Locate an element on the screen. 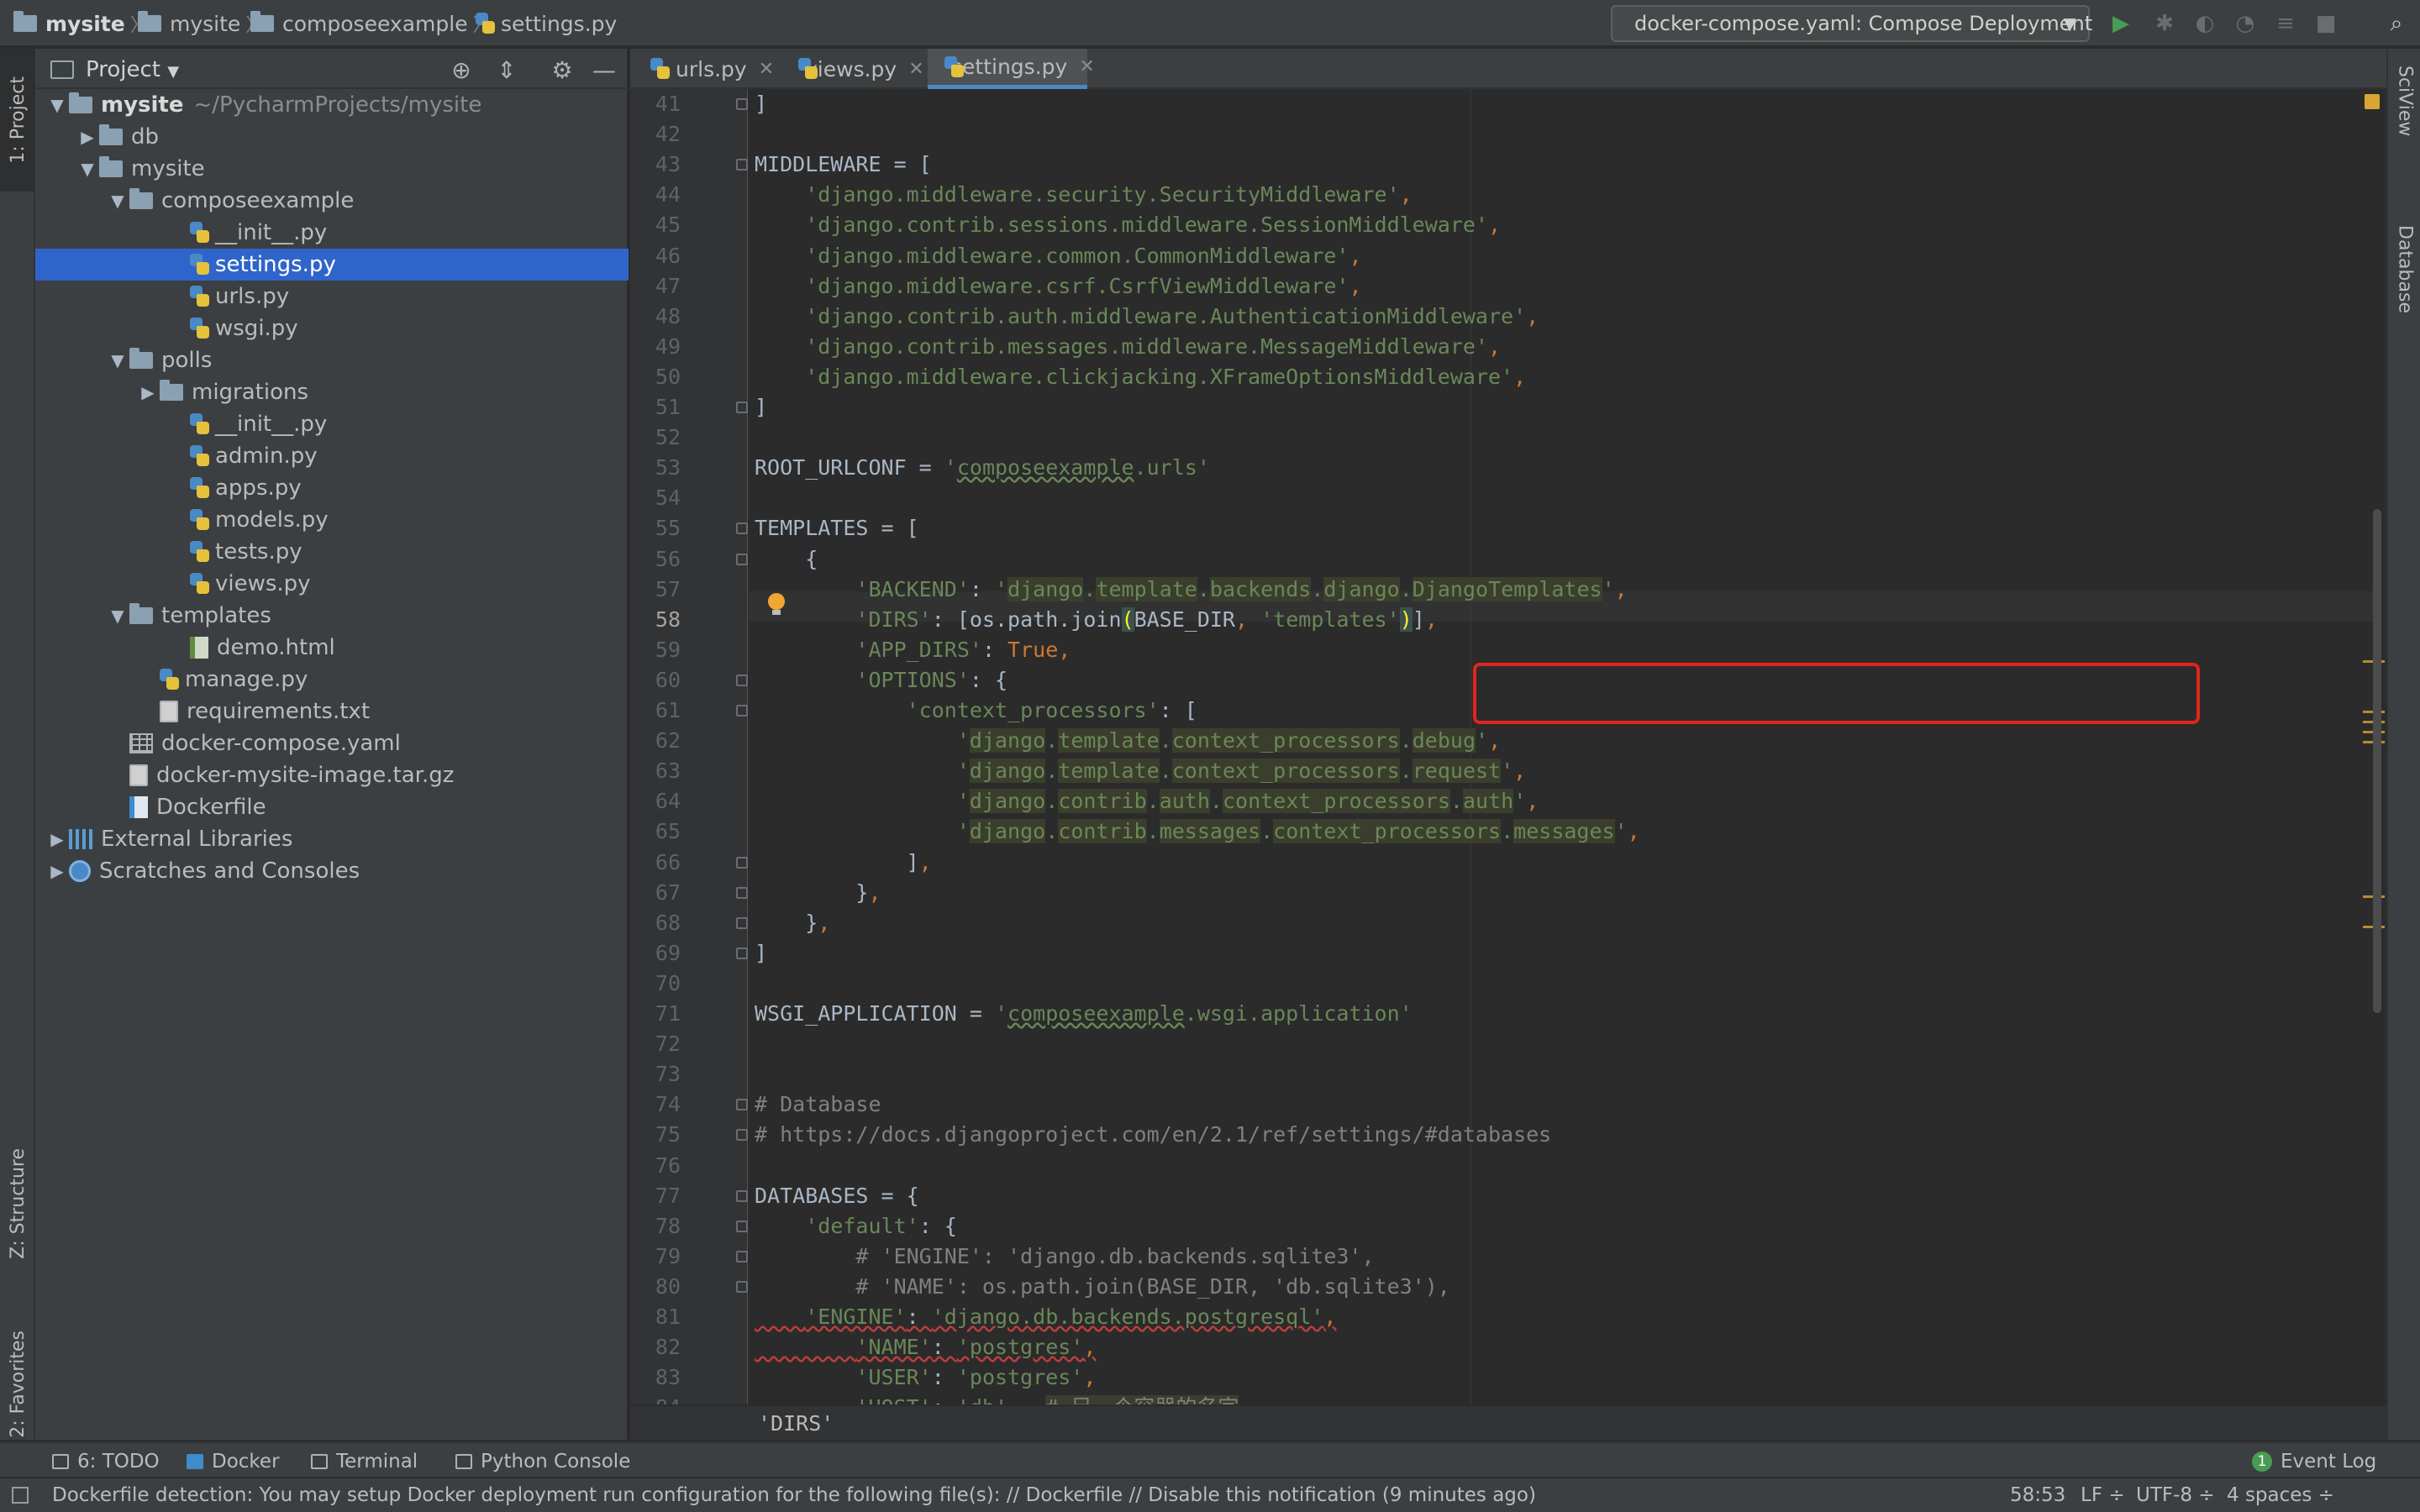 The image size is (2420, 1512). tree-item: __init__.py is located at coordinates (332, 233).